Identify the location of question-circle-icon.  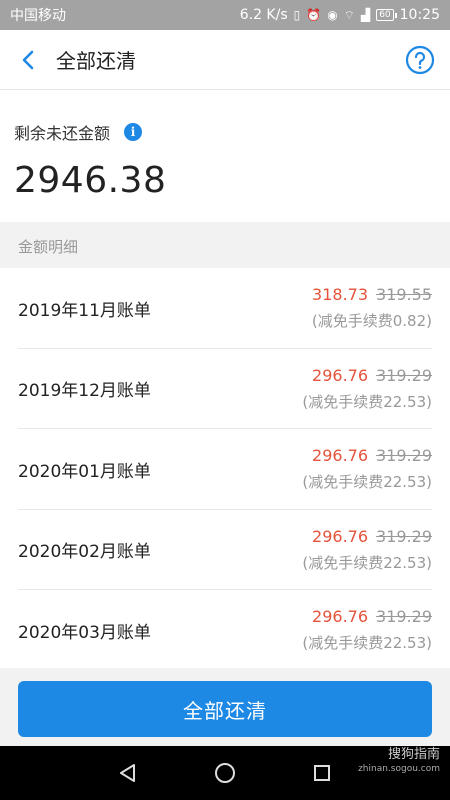
(420, 59).